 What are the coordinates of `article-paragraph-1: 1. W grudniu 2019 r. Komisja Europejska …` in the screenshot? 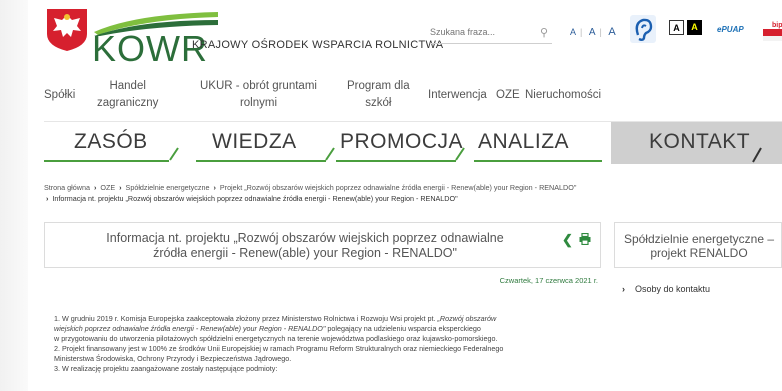 It's located at (334, 329).